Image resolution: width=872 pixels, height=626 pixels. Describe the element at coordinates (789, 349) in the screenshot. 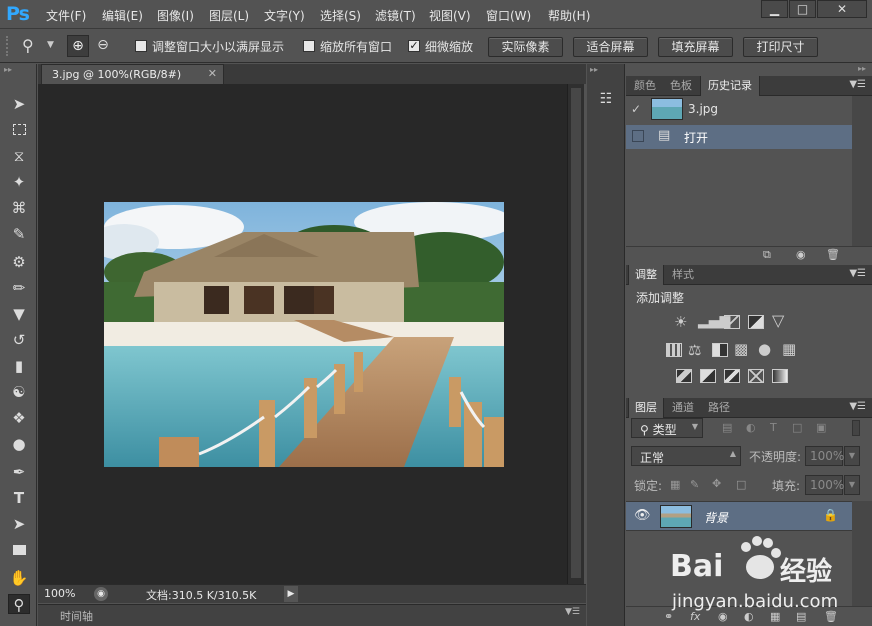

I see `color-lookup-icon: ▦` at that location.